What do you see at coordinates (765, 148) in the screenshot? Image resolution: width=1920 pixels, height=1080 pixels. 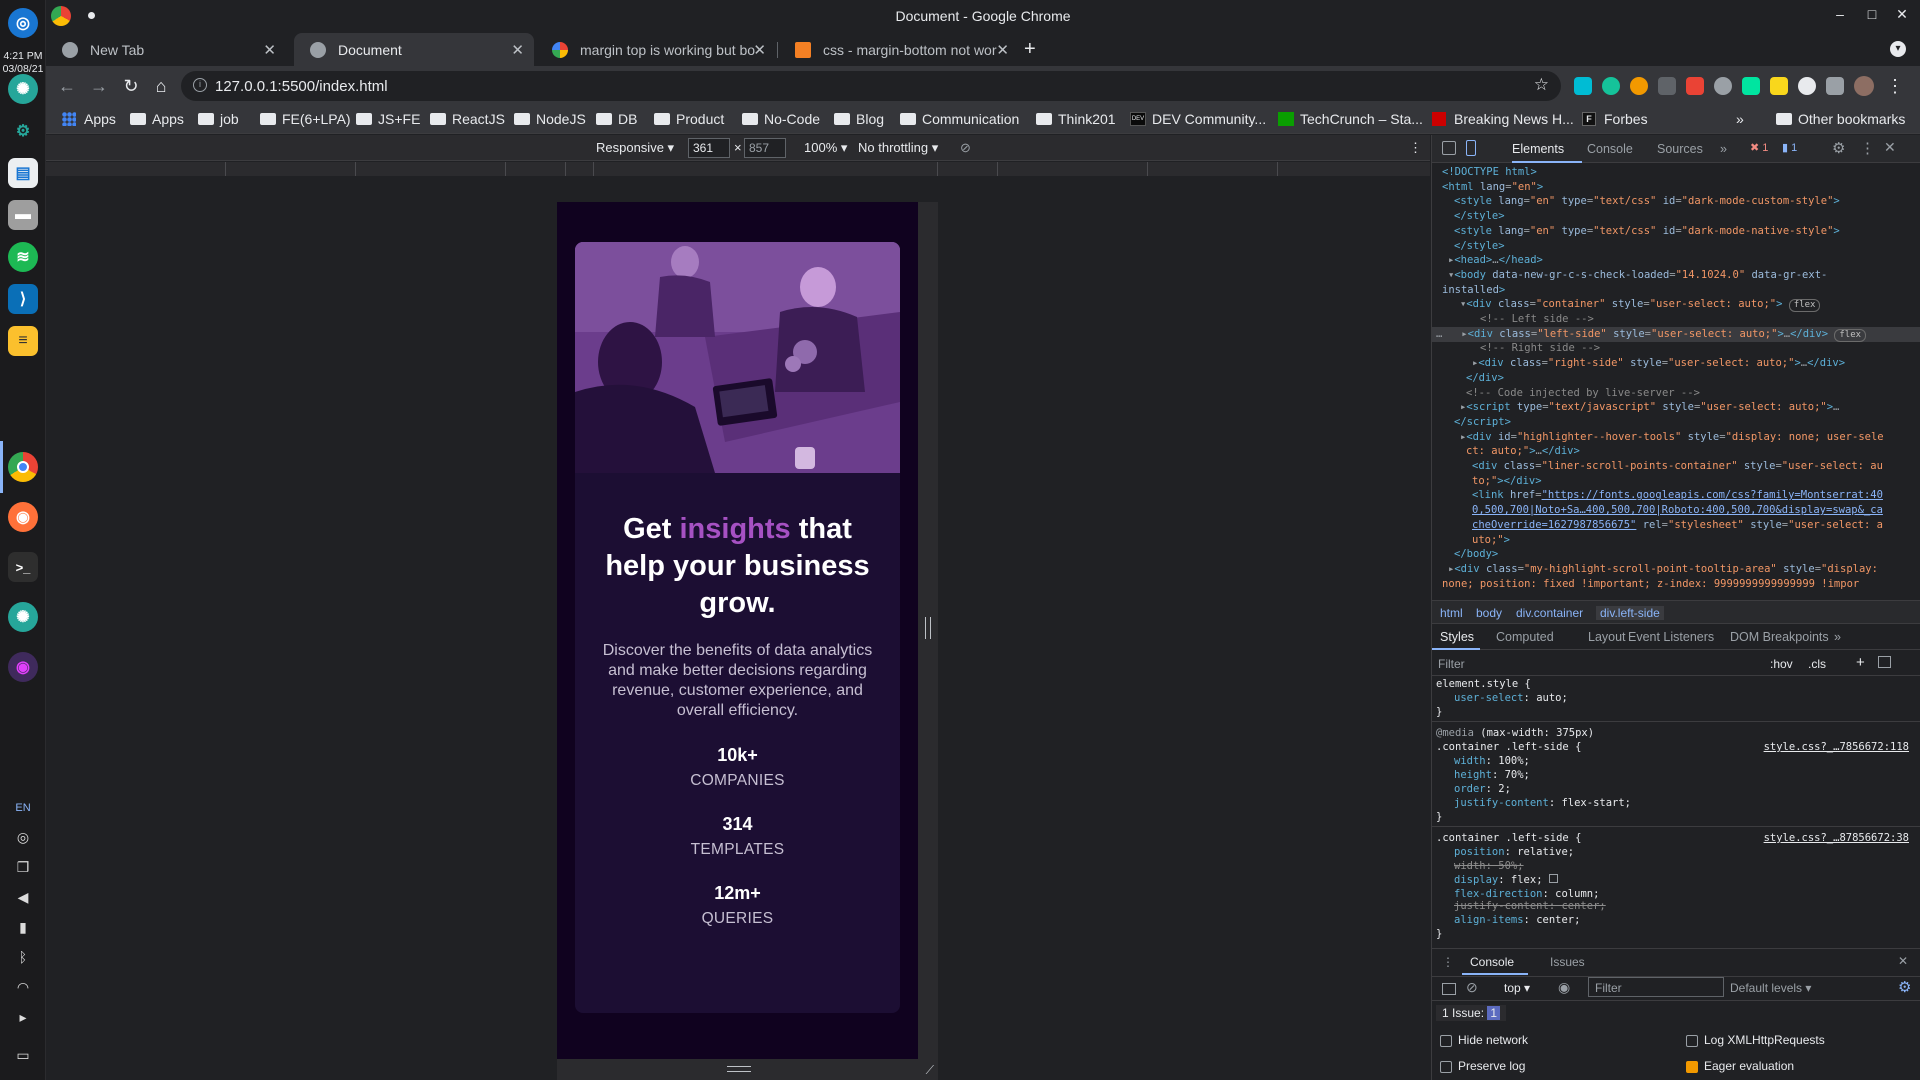 I see `viewport-height-input: 857` at bounding box center [765, 148].